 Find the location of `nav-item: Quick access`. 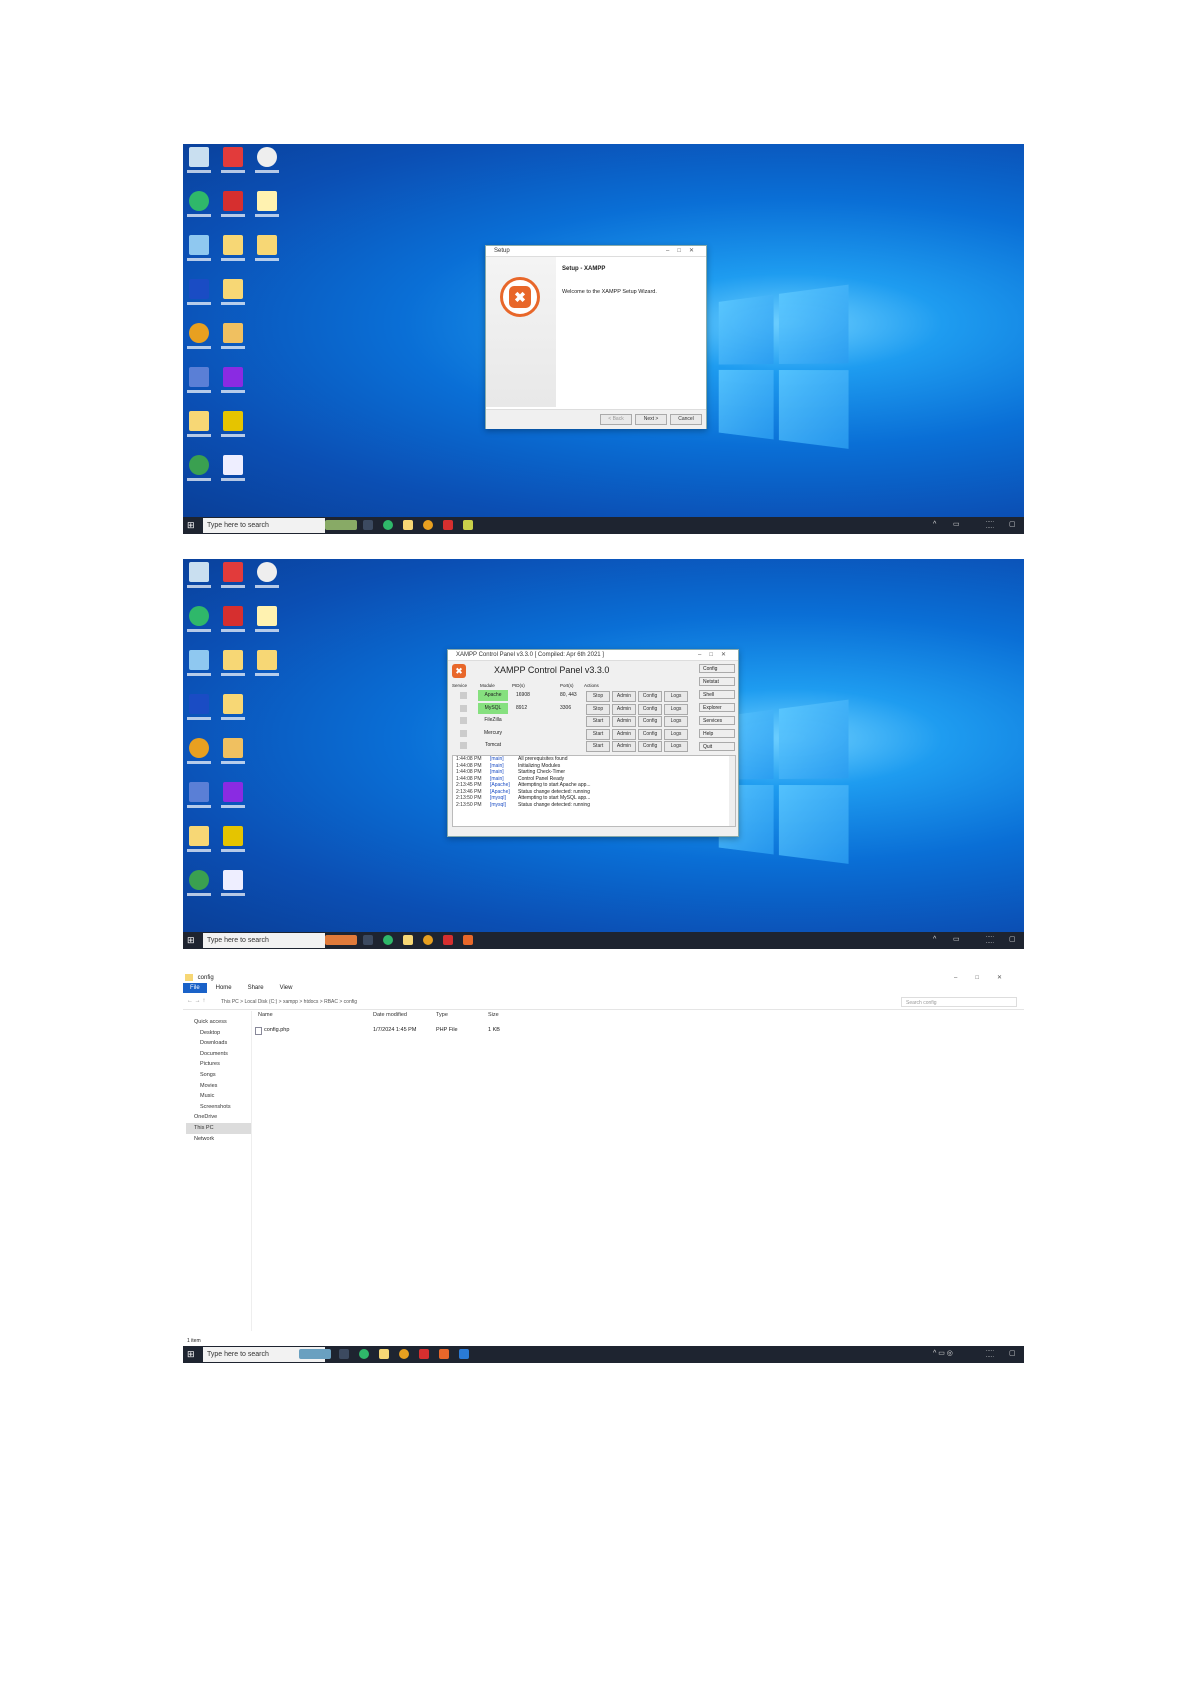

nav-item: Quick access is located at coordinates (219, 1022).